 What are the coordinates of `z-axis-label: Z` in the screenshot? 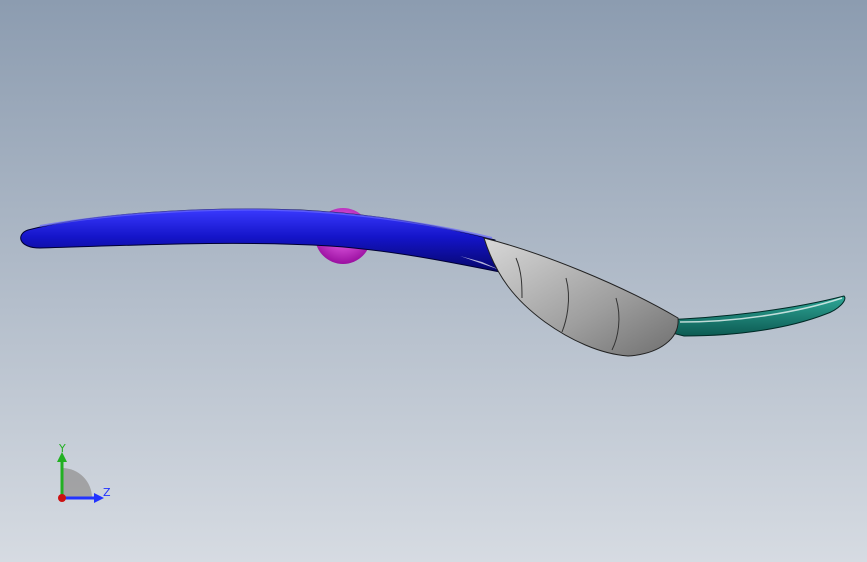 It's located at (107, 492).